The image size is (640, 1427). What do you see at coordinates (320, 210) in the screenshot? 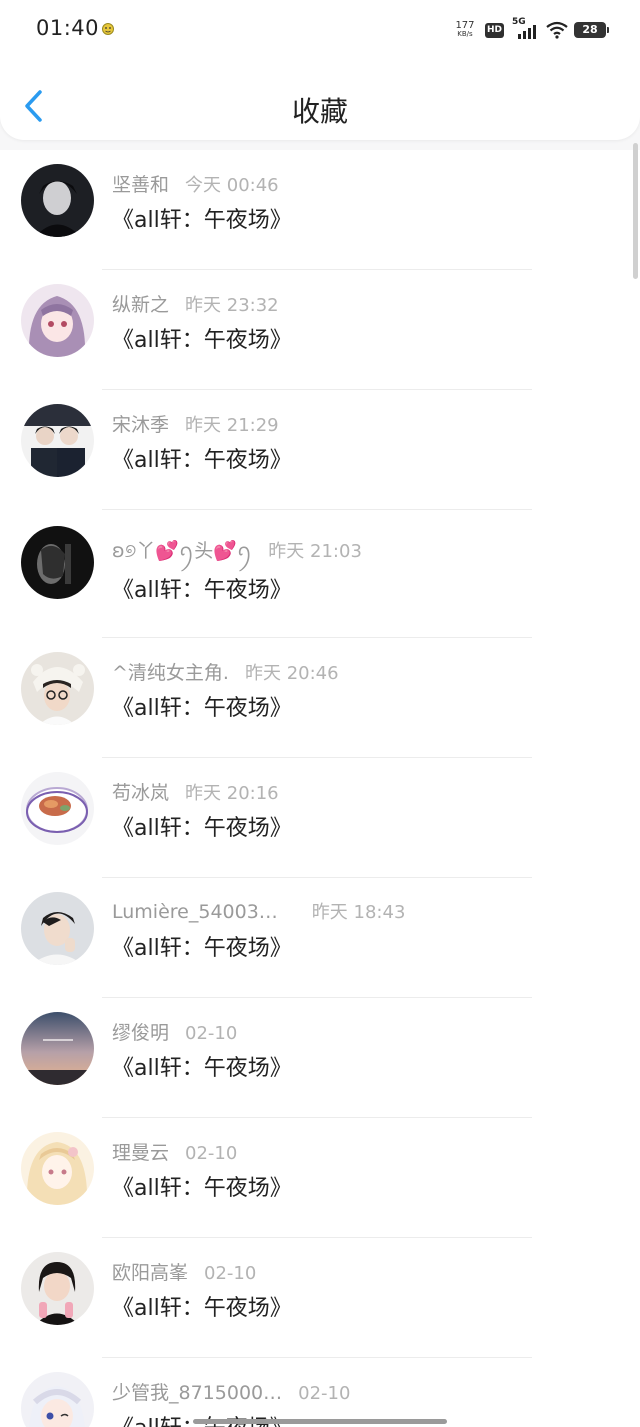
I see `list-item: 坚善和 今天 00:46 《all轩：午夜场》` at bounding box center [320, 210].